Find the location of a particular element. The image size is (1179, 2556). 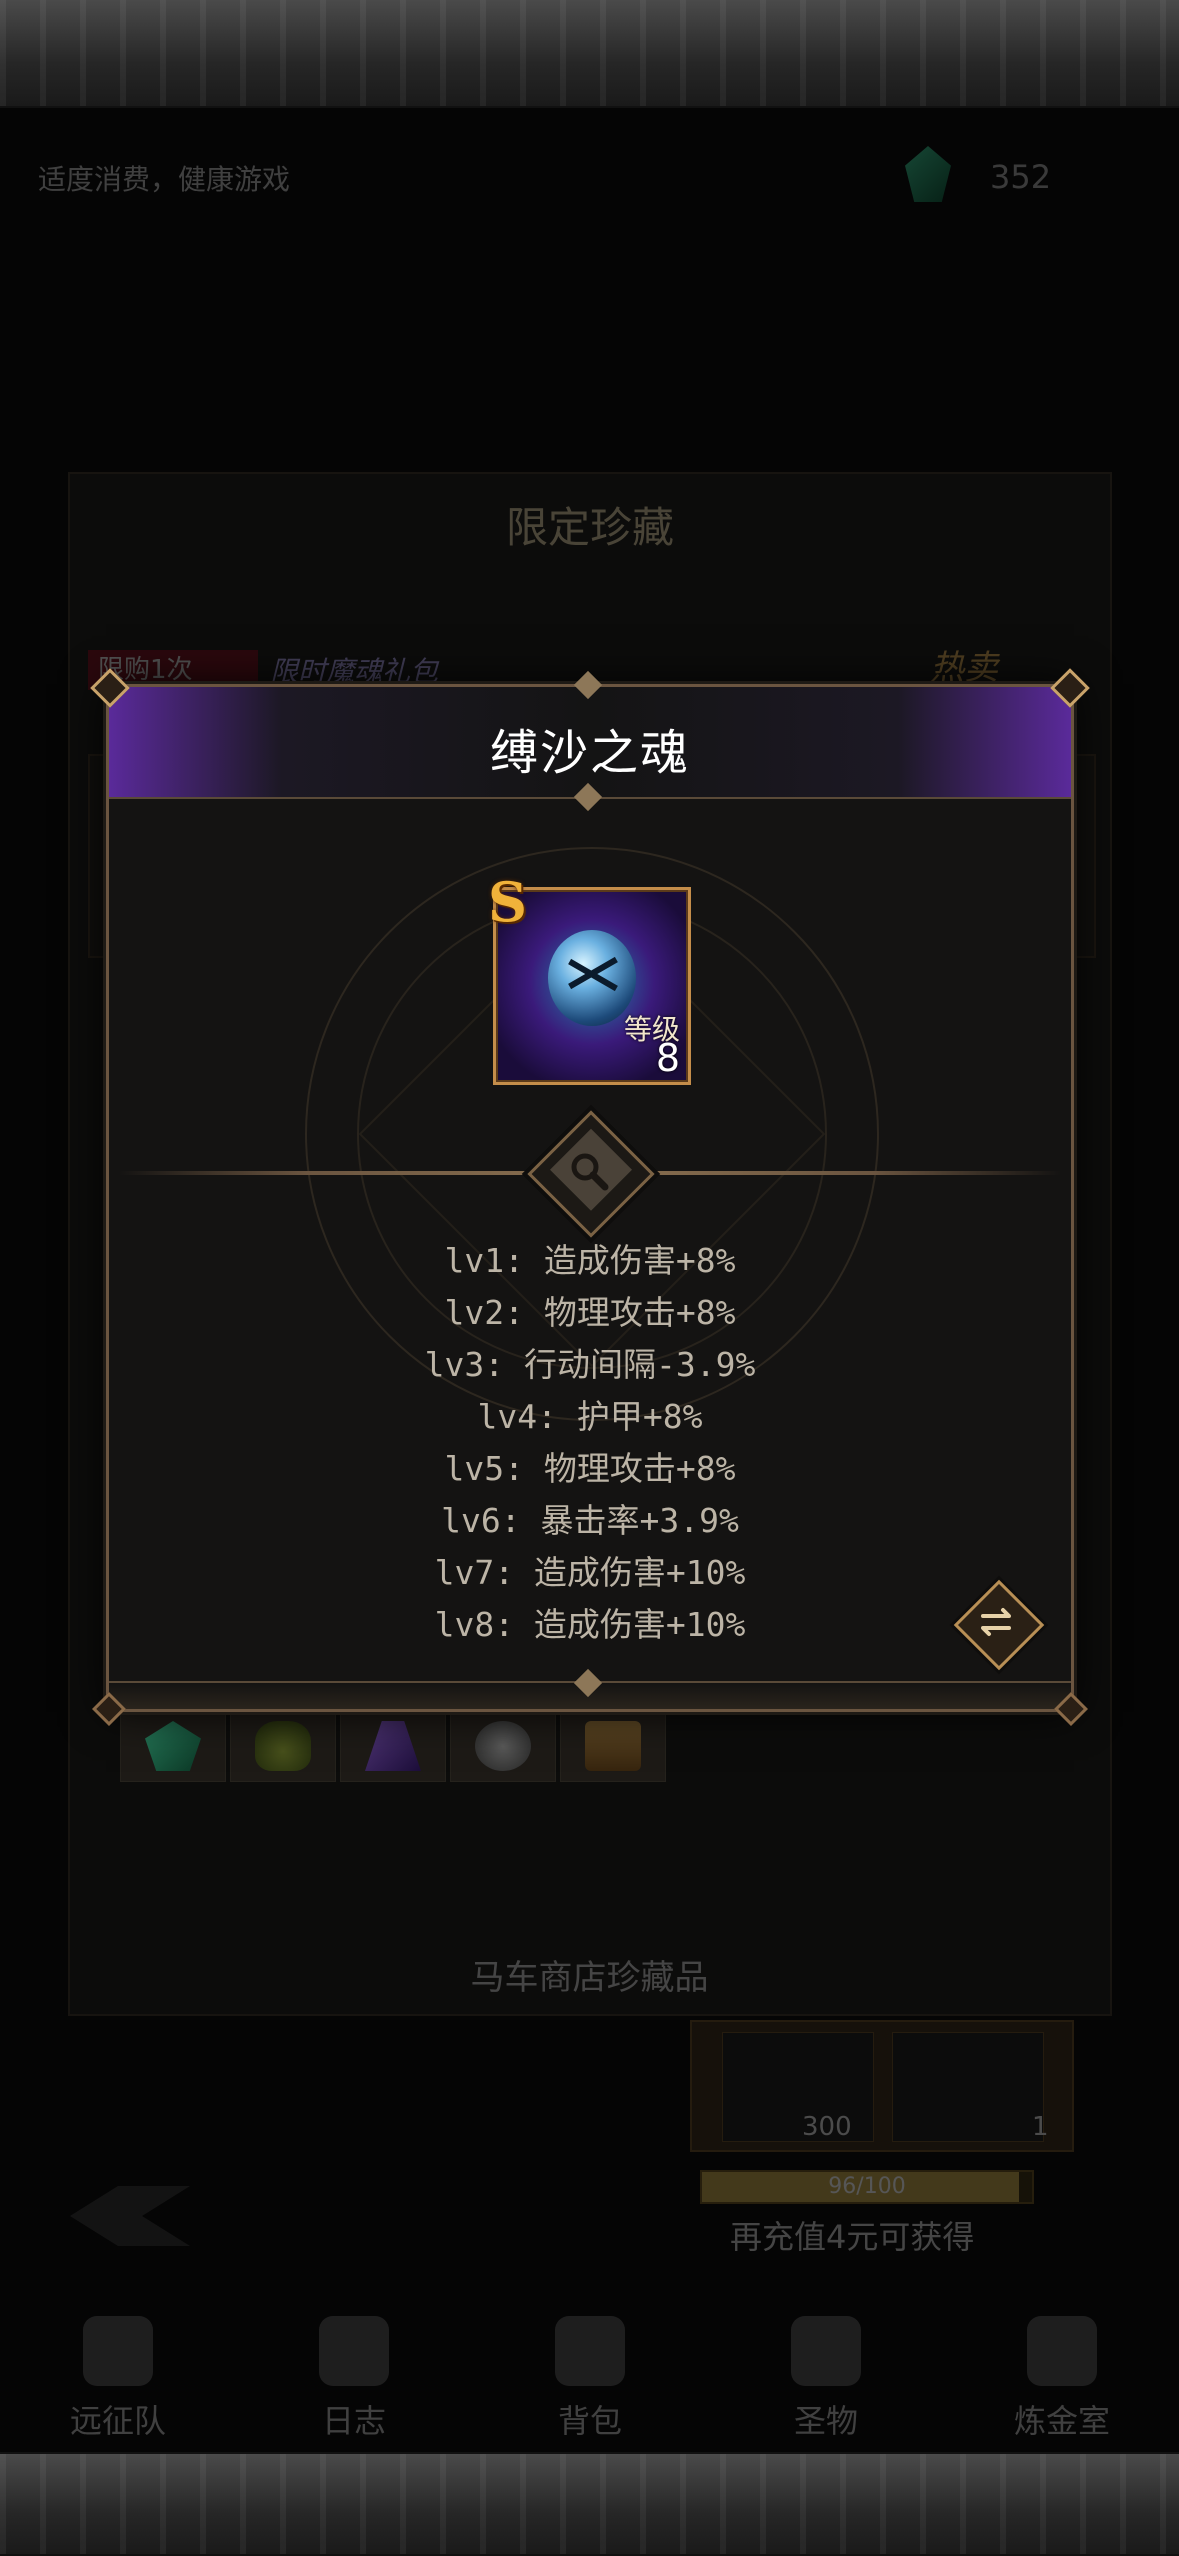

nav-label: 远征队 is located at coordinates (117, 2421).